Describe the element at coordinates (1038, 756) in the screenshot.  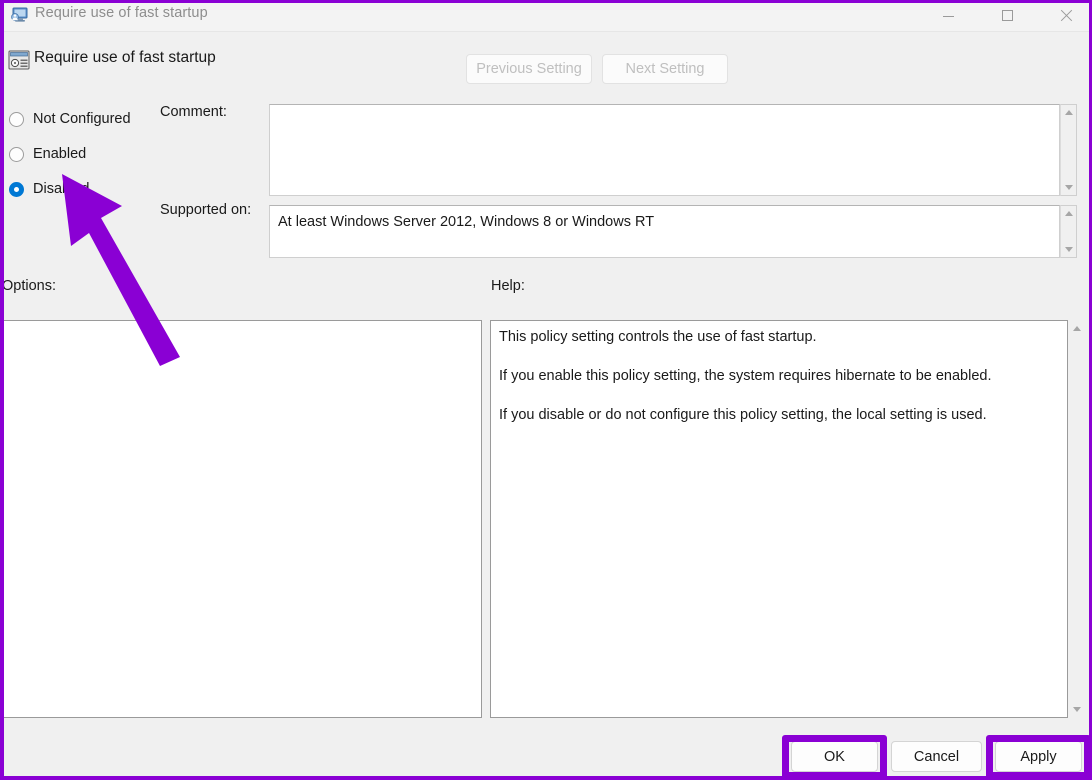
I see `apply-button: Apply` at that location.